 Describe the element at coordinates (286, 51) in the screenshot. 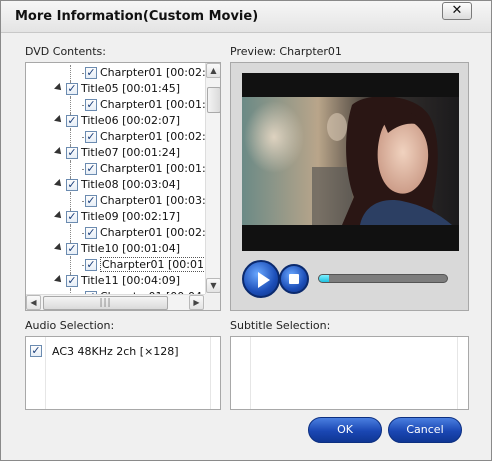

I see `preview-label: Preview: Charpter01` at that location.